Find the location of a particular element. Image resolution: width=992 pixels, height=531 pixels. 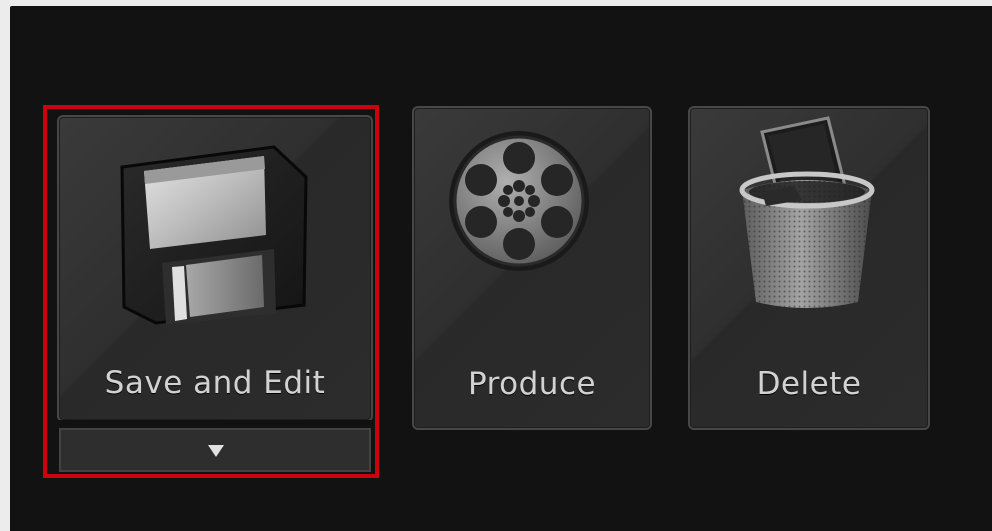

chevron-down-icon is located at coordinates (216, 451).